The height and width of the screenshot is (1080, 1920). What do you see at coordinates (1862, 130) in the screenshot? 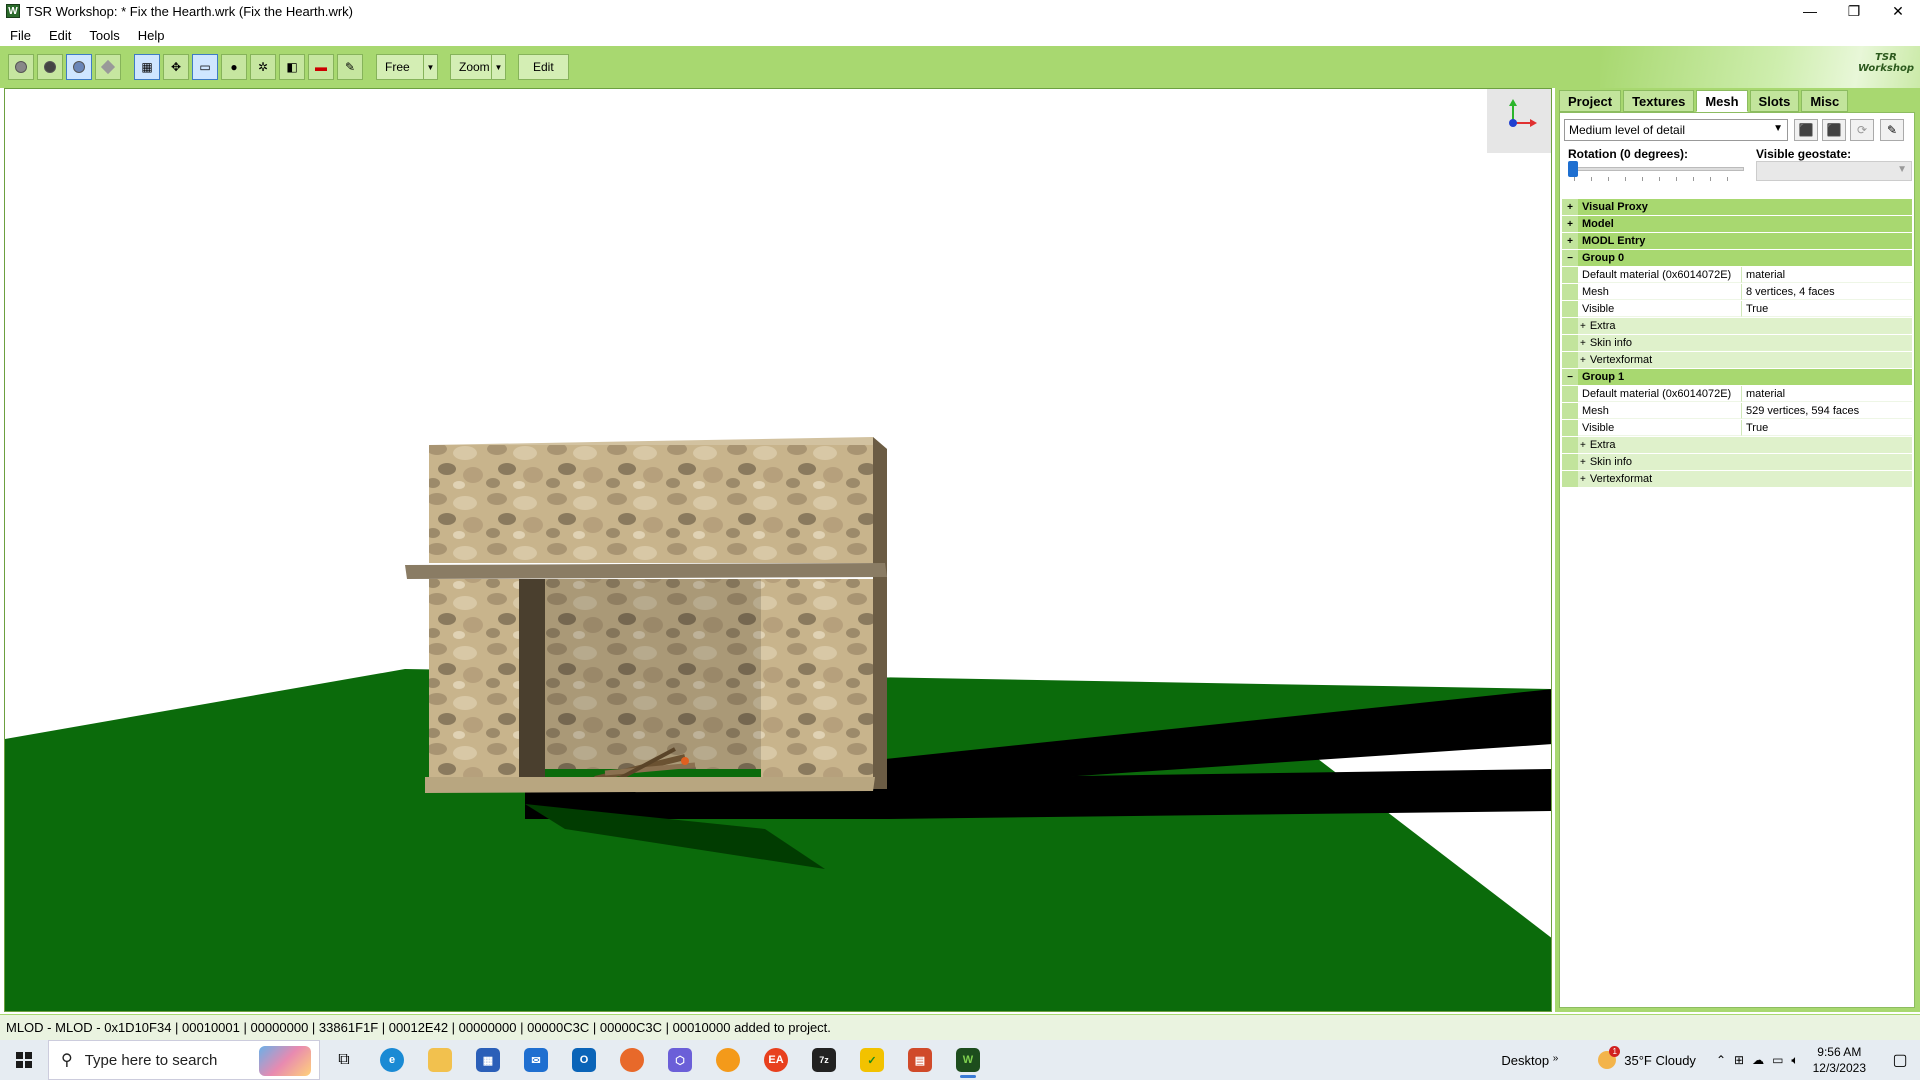
I see `refresh-button: ⟳` at bounding box center [1862, 130].